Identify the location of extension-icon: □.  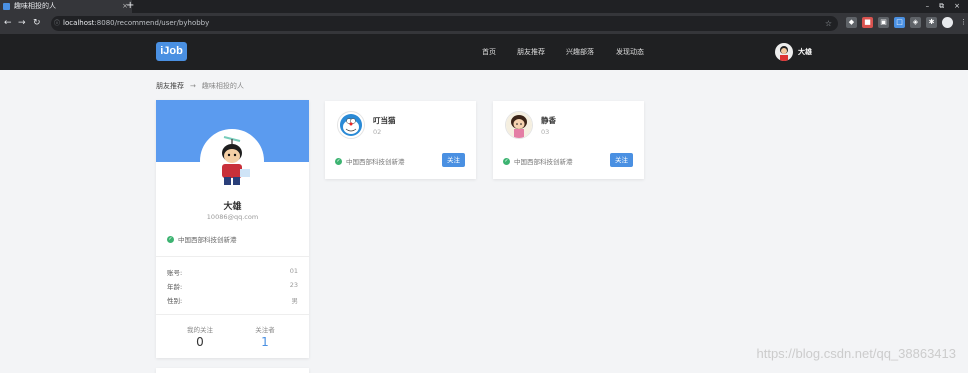
(899, 22).